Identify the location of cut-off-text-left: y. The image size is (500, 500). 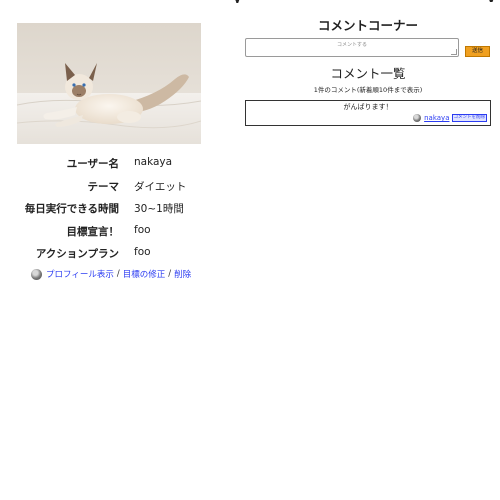
(237, 1).